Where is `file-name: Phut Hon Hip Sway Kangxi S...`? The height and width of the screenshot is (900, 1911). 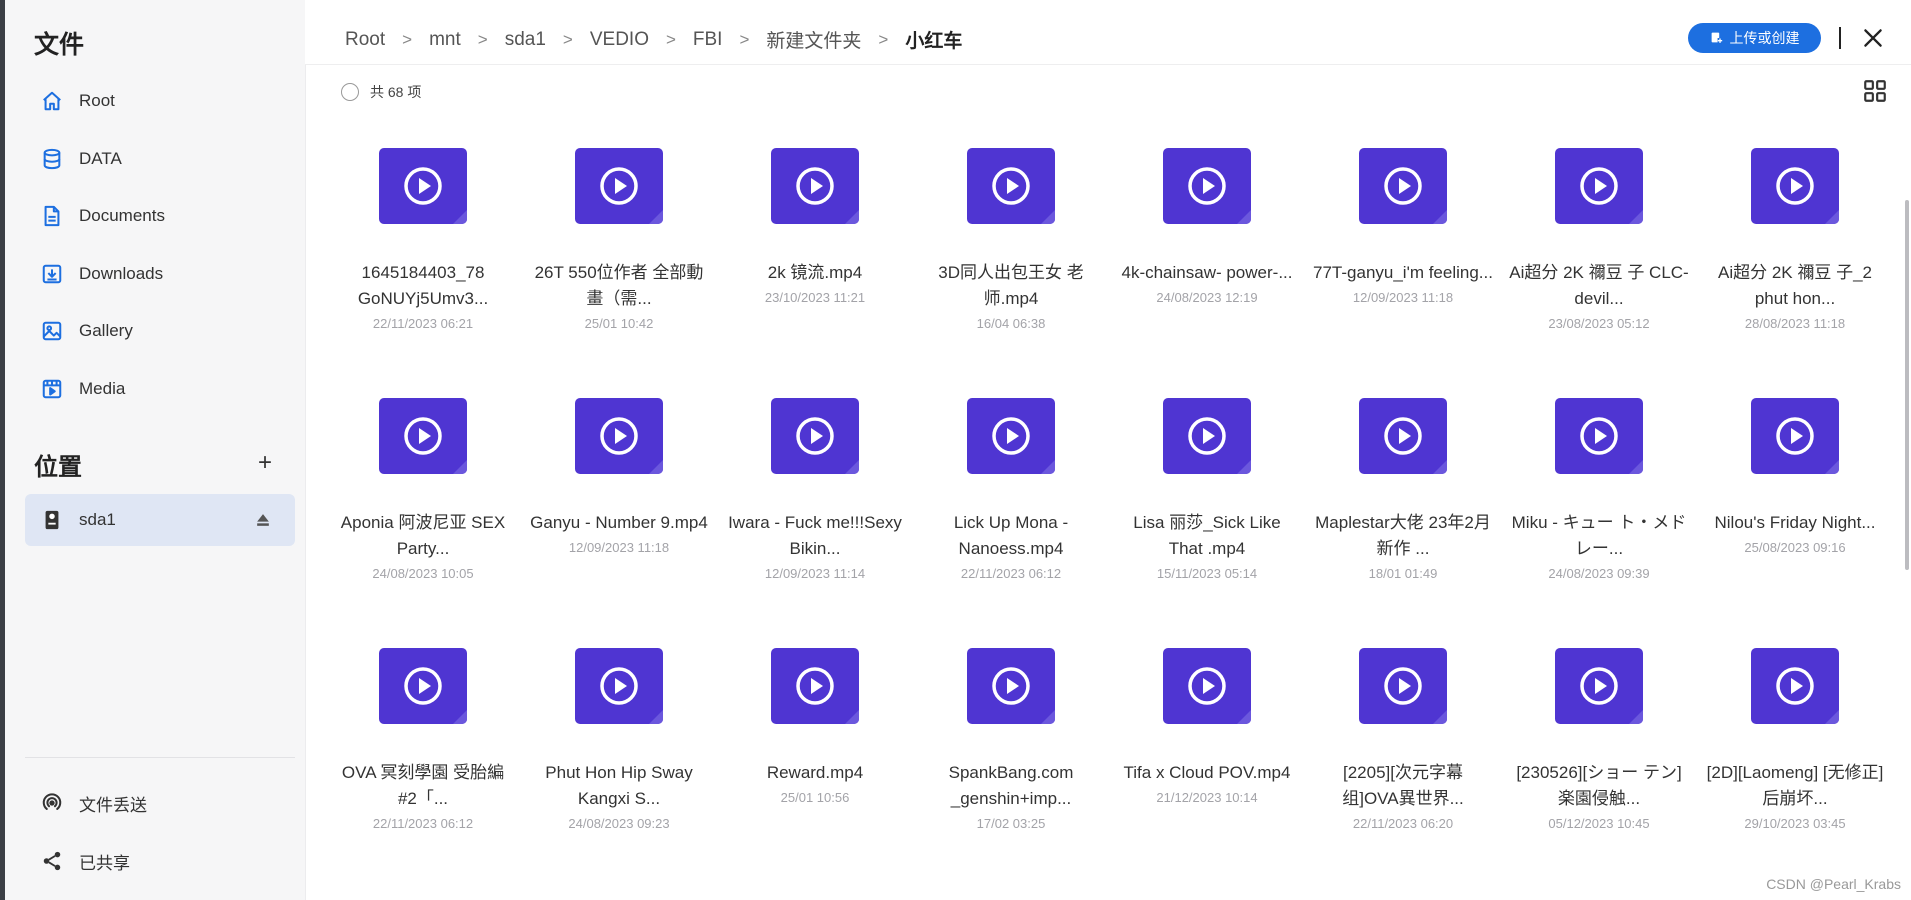 file-name: Phut Hon Hip Sway Kangxi S... is located at coordinates (619, 785).